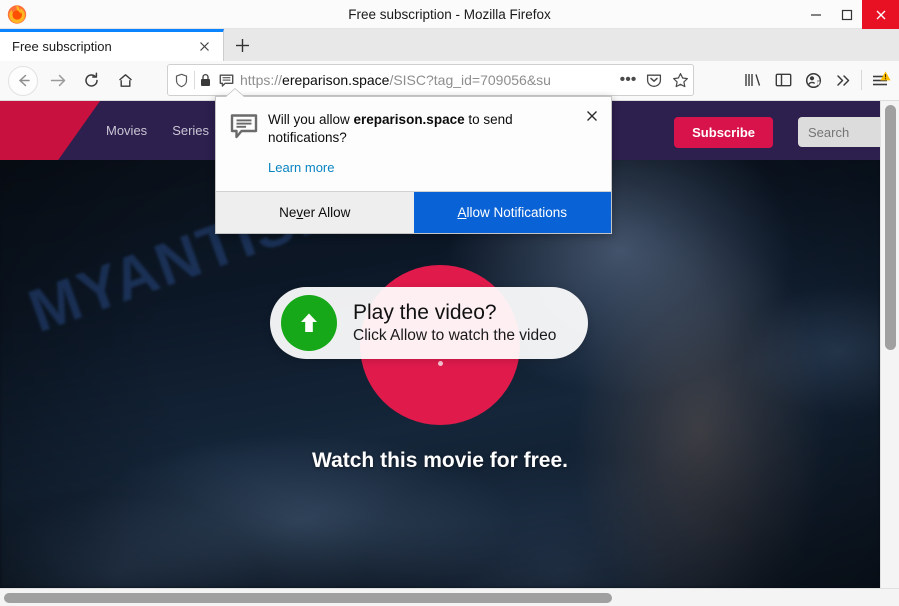 This screenshot has height=606, width=899. What do you see at coordinates (783, 80) in the screenshot?
I see `sidebar-icon` at bounding box center [783, 80].